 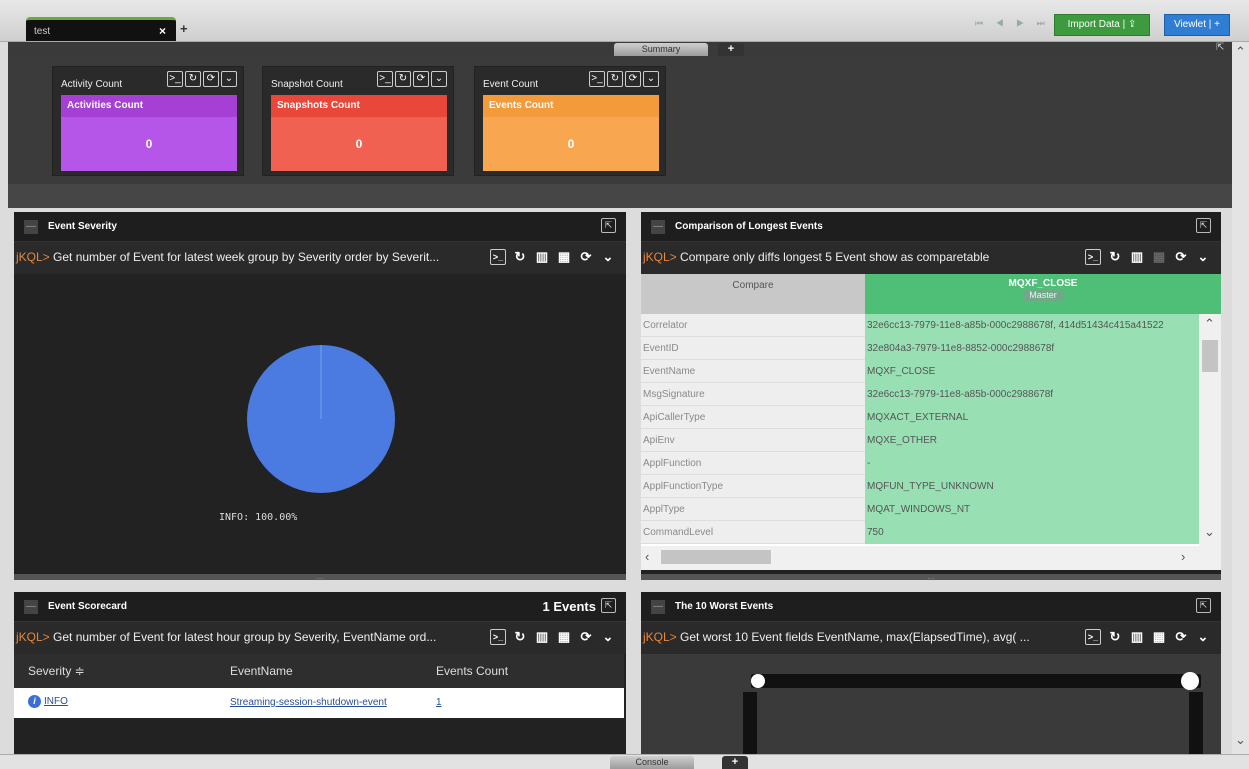 I want to click on card-title: Event Count, so click(x=511, y=84).